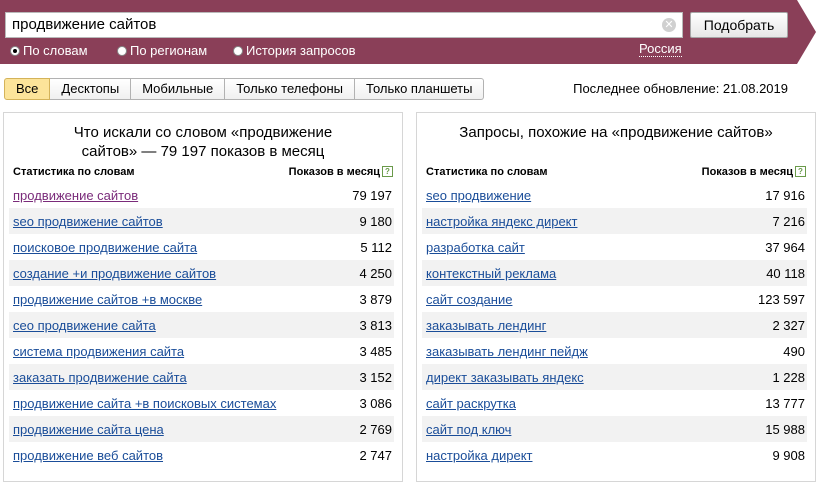 This screenshot has height=482, width=820. I want to click on panel-title: Запросы, похожие на «продвижение сайтов», so click(616, 132).